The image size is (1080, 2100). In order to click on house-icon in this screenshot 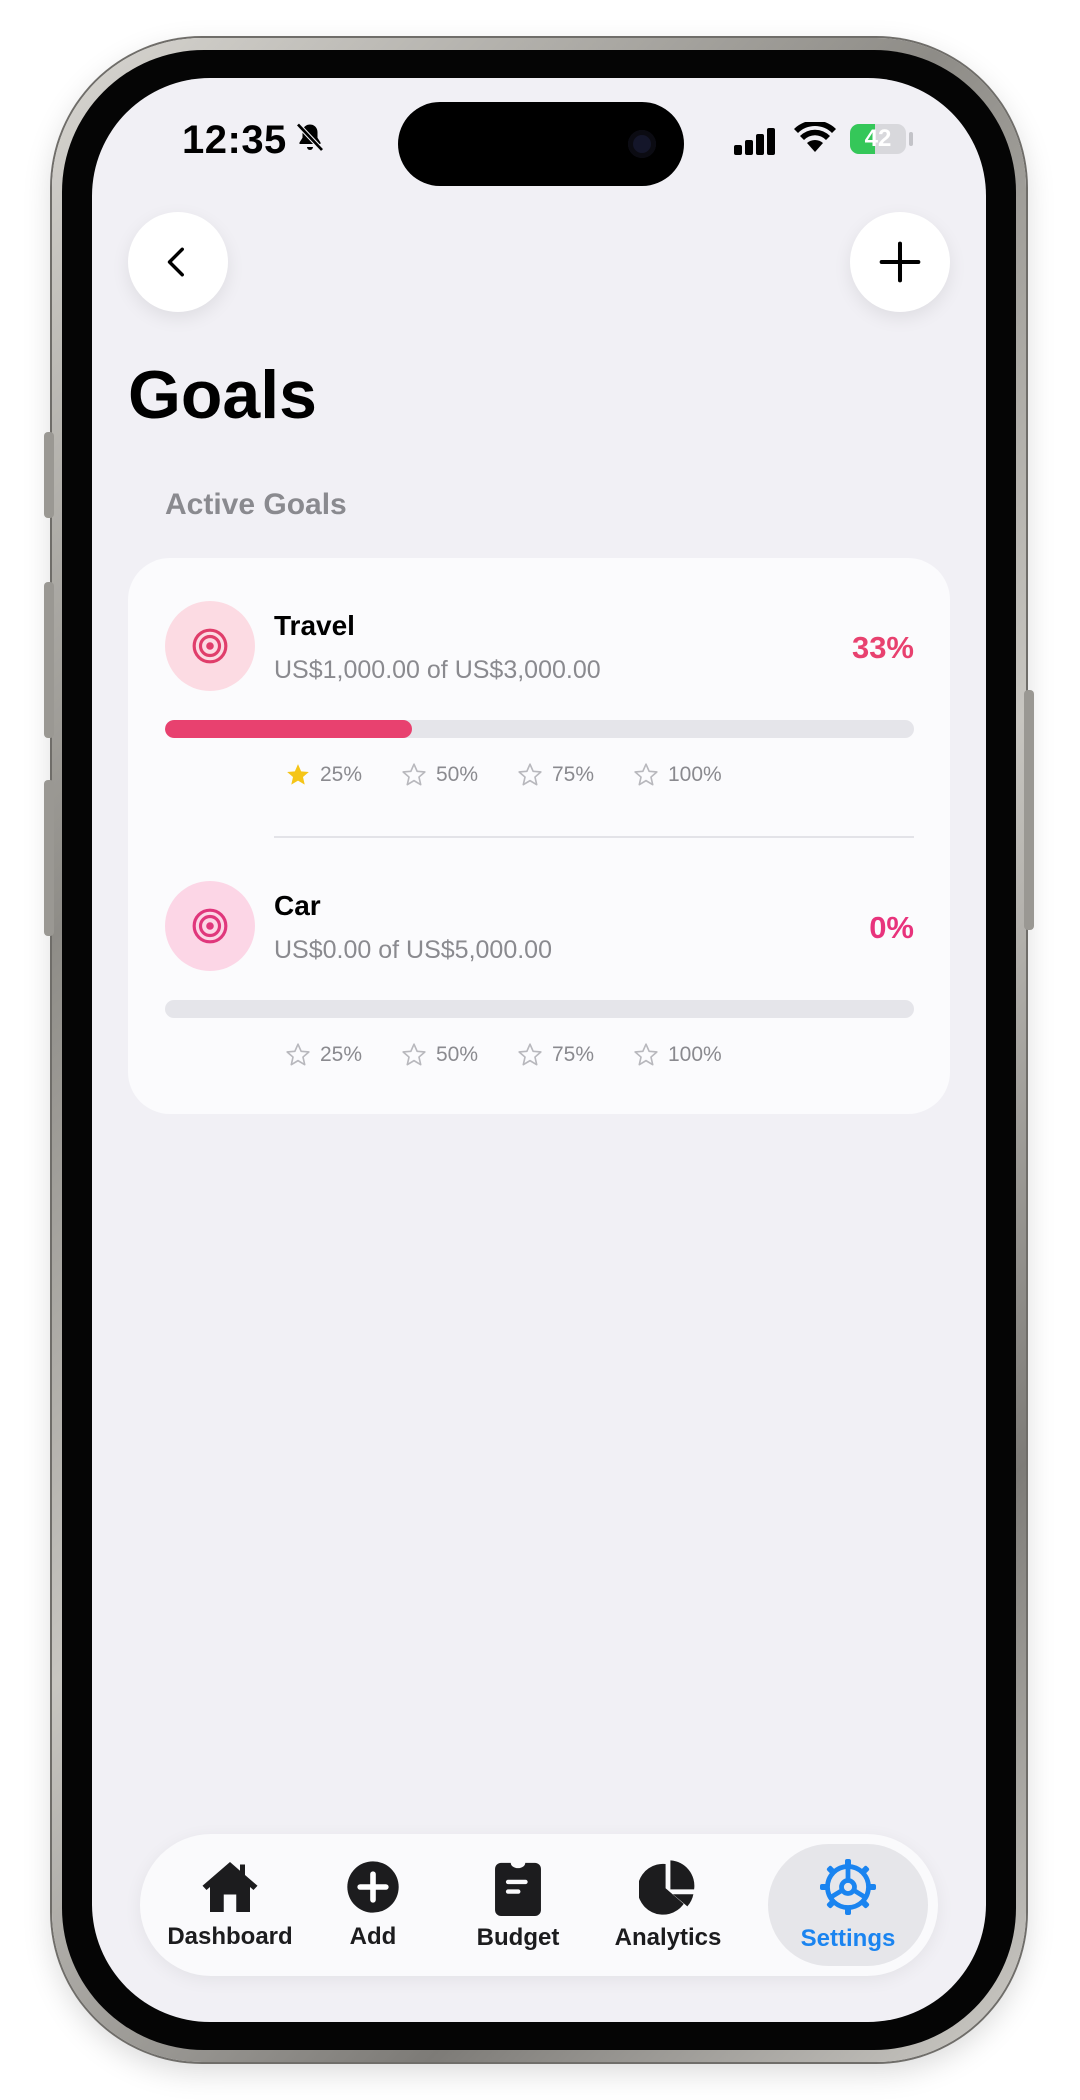, I will do `click(230, 1887)`.